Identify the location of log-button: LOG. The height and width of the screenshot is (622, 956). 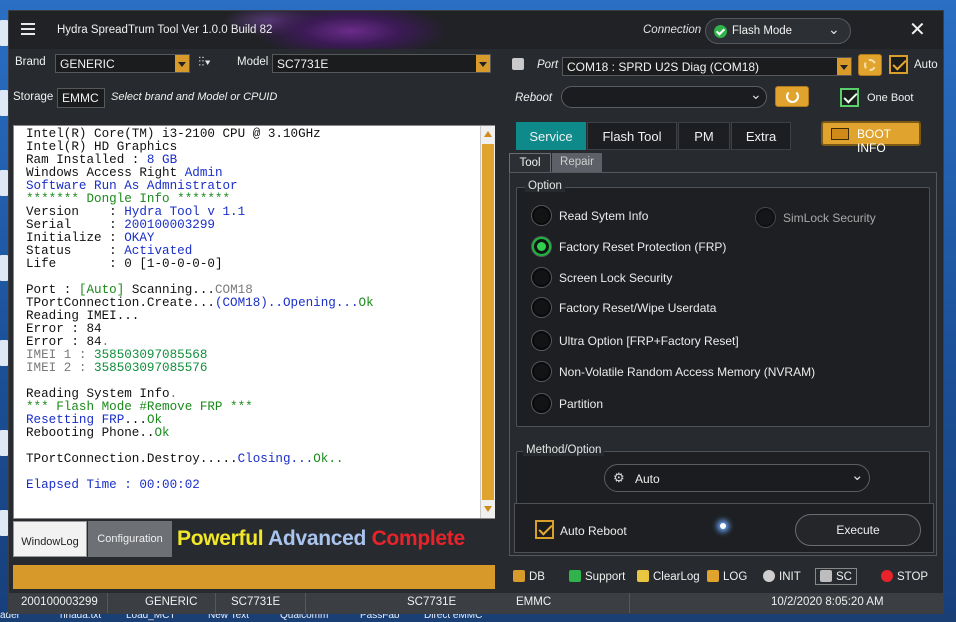
(727, 576).